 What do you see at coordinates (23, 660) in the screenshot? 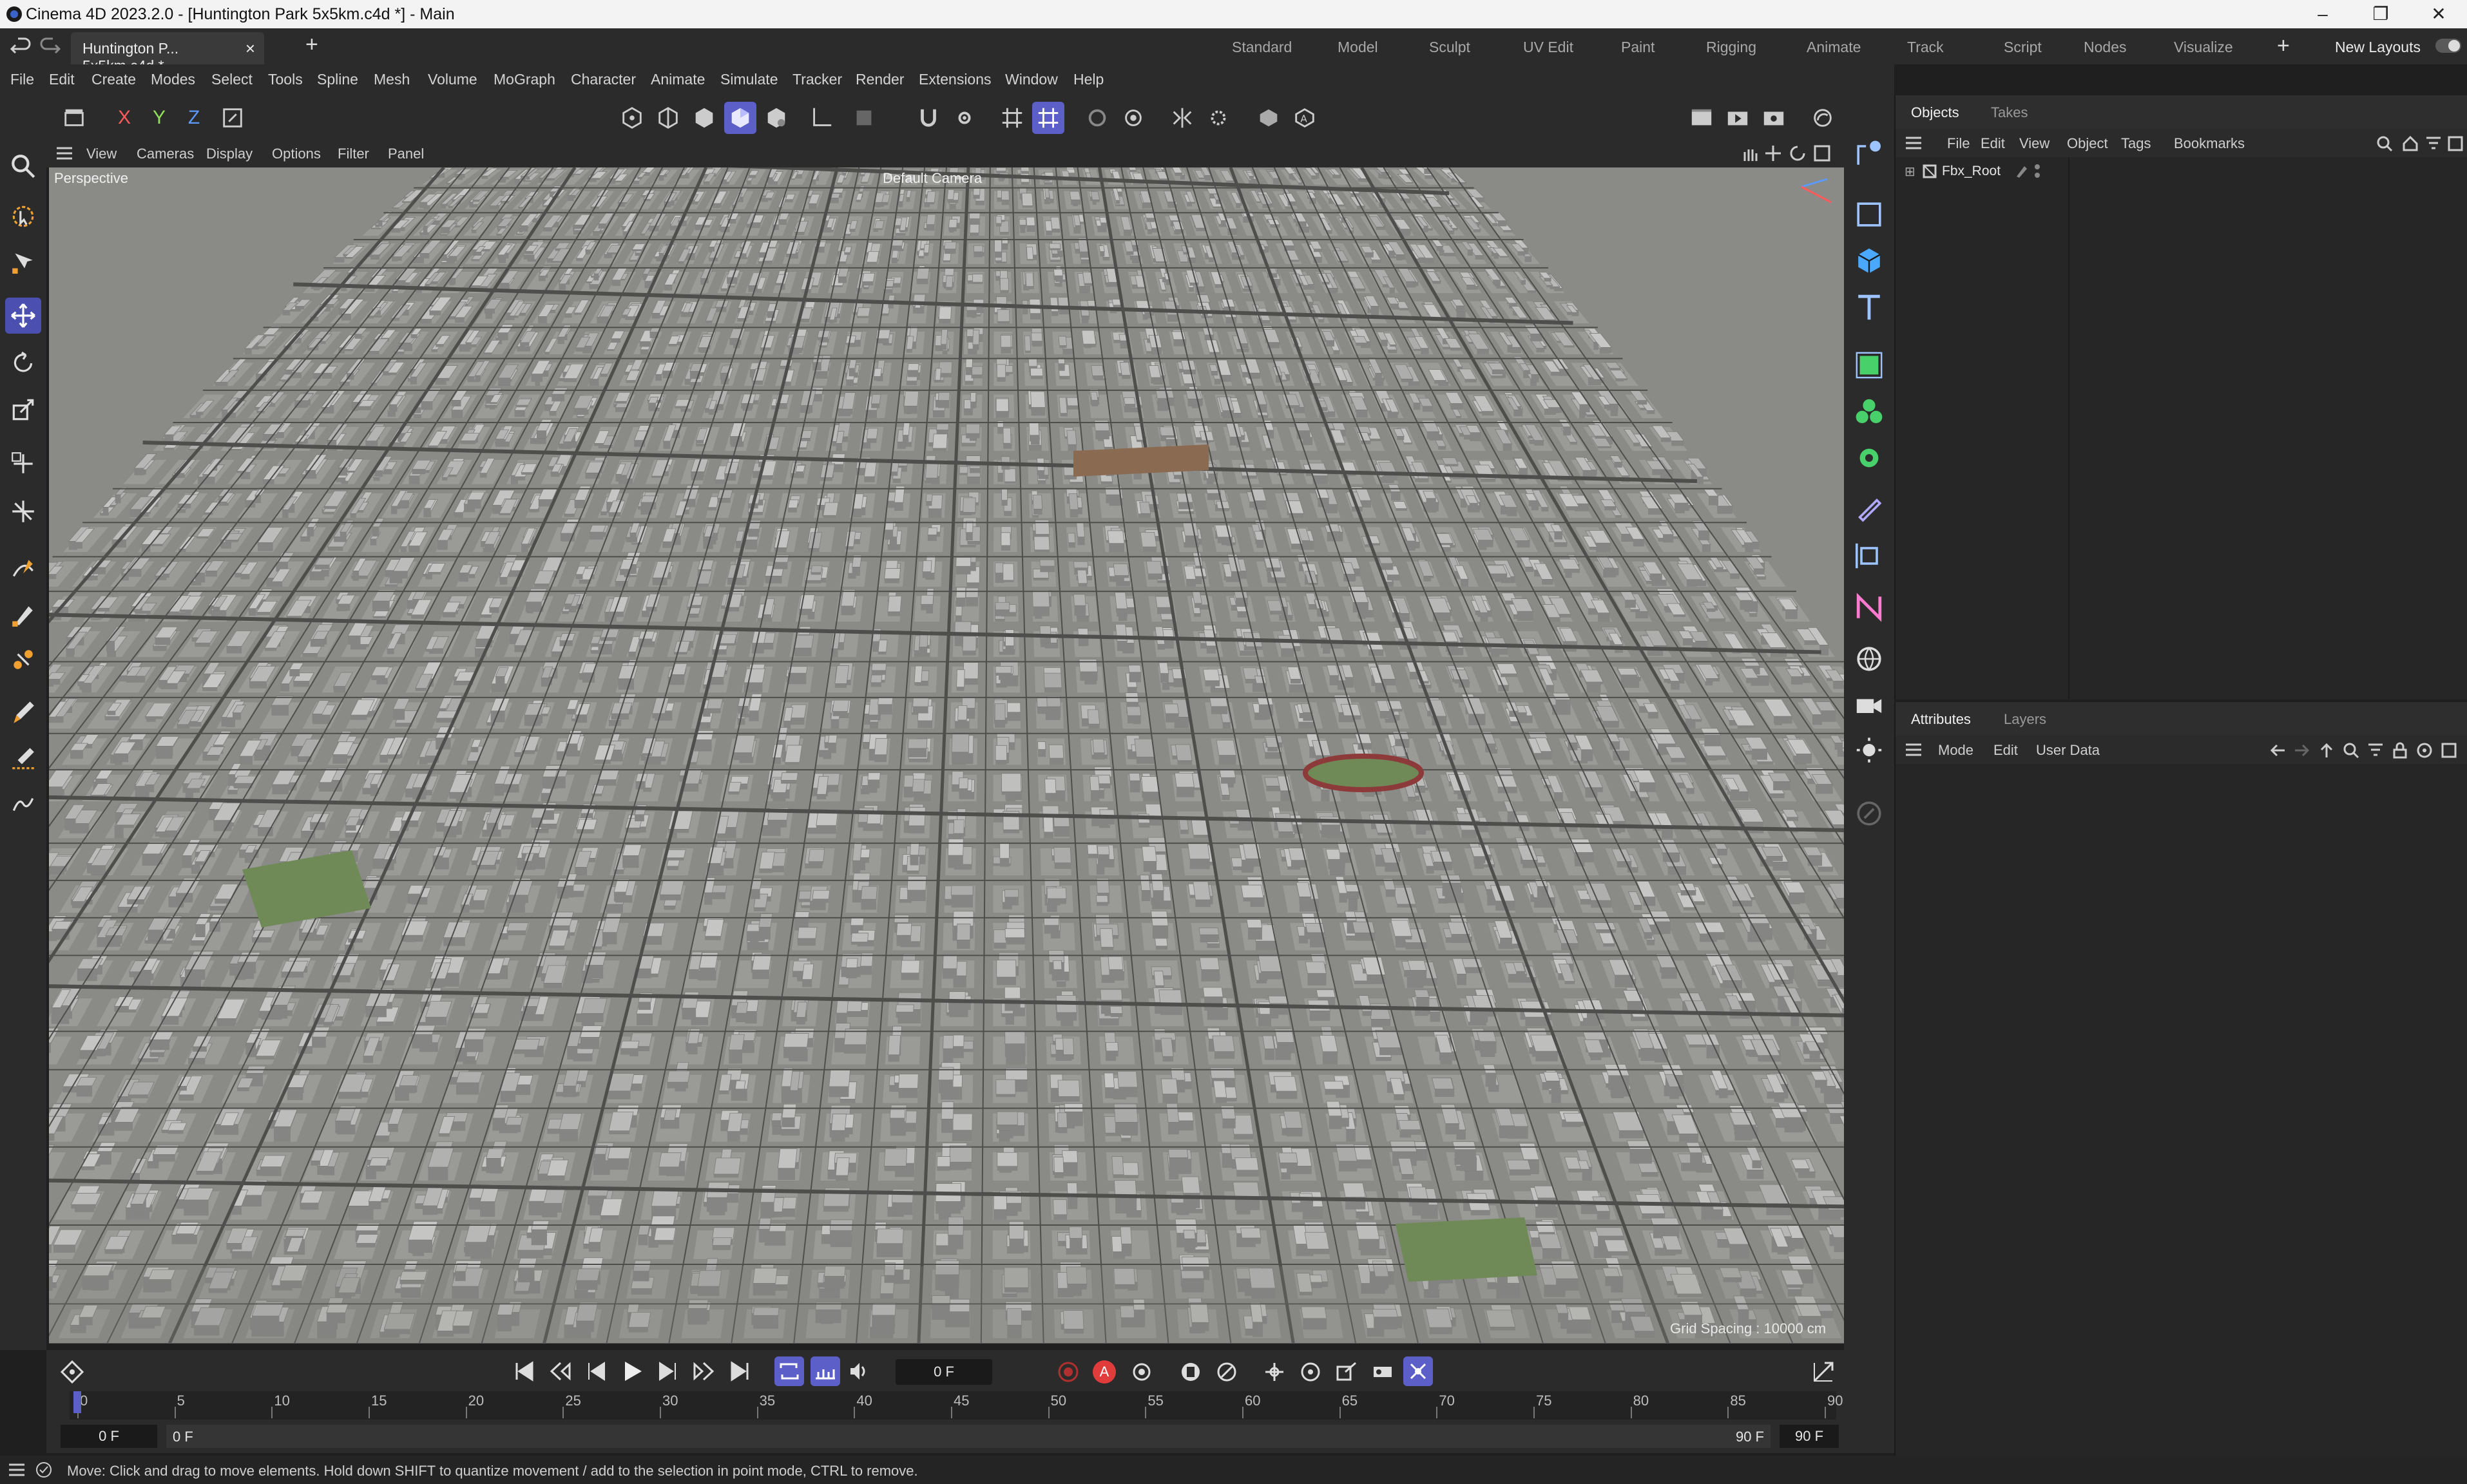
I see `spline-tools-icon` at bounding box center [23, 660].